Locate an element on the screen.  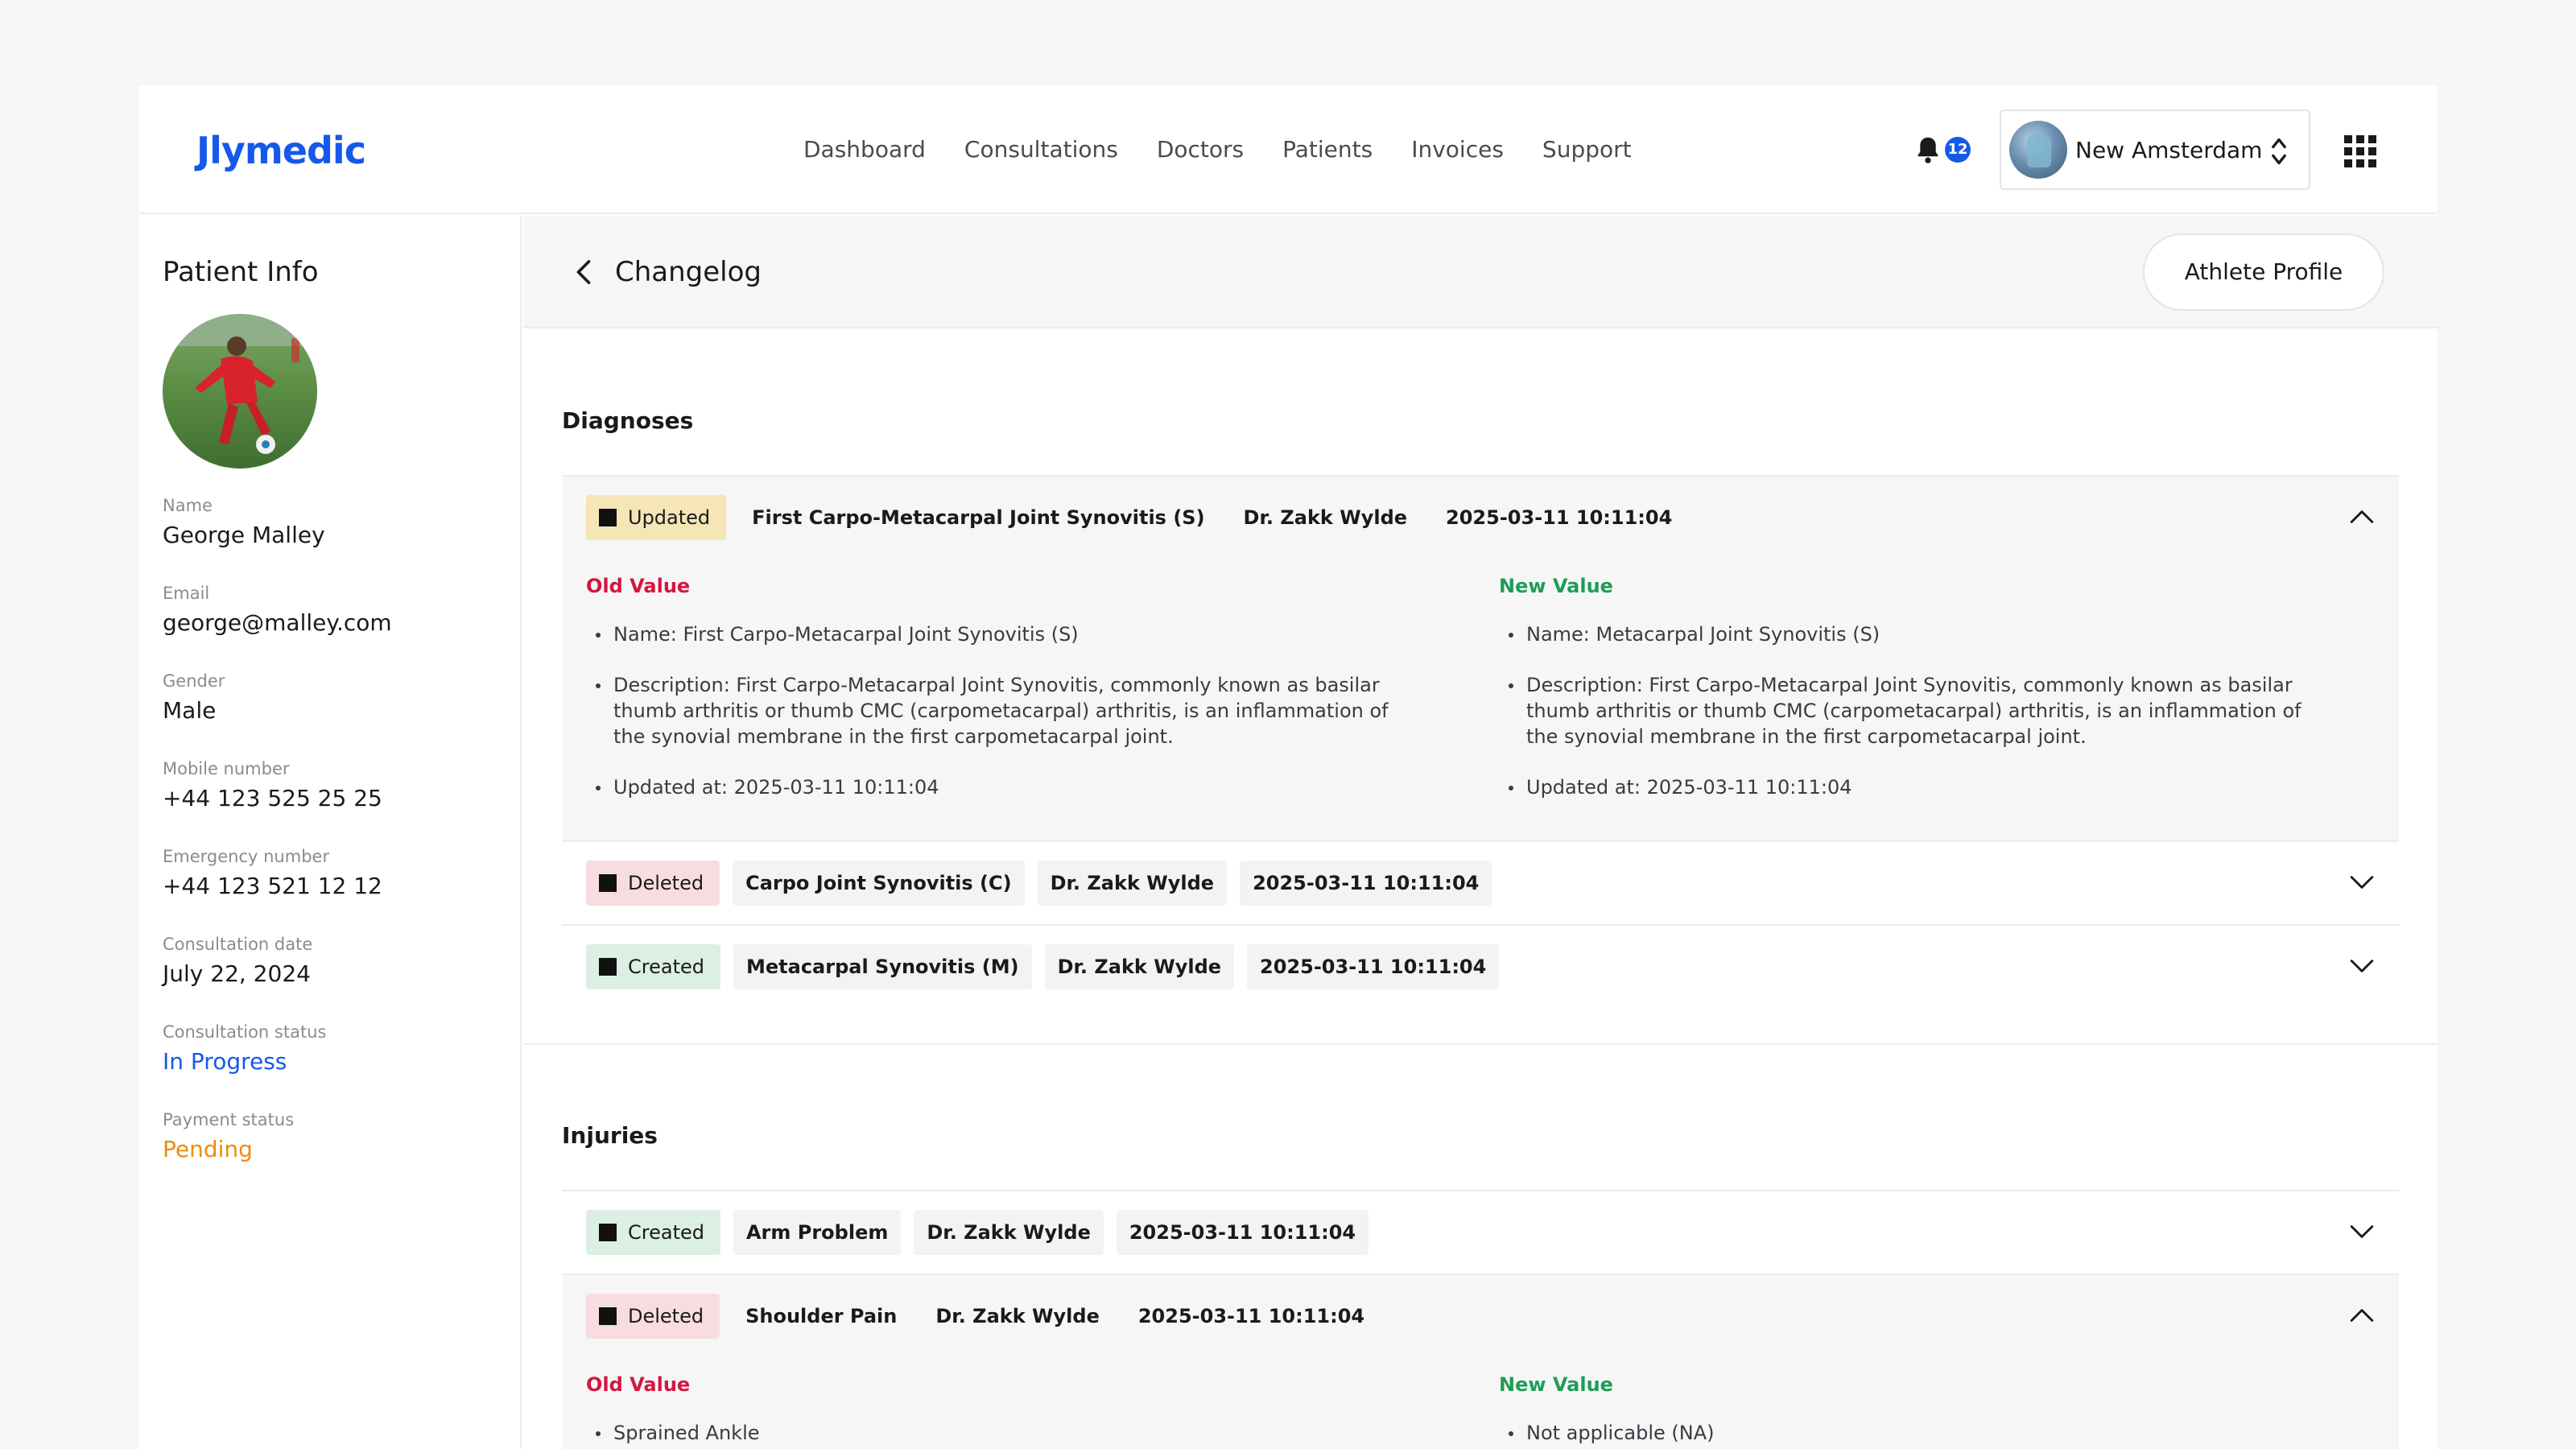
notification-count-badge: 12 is located at coordinates (1958, 150).